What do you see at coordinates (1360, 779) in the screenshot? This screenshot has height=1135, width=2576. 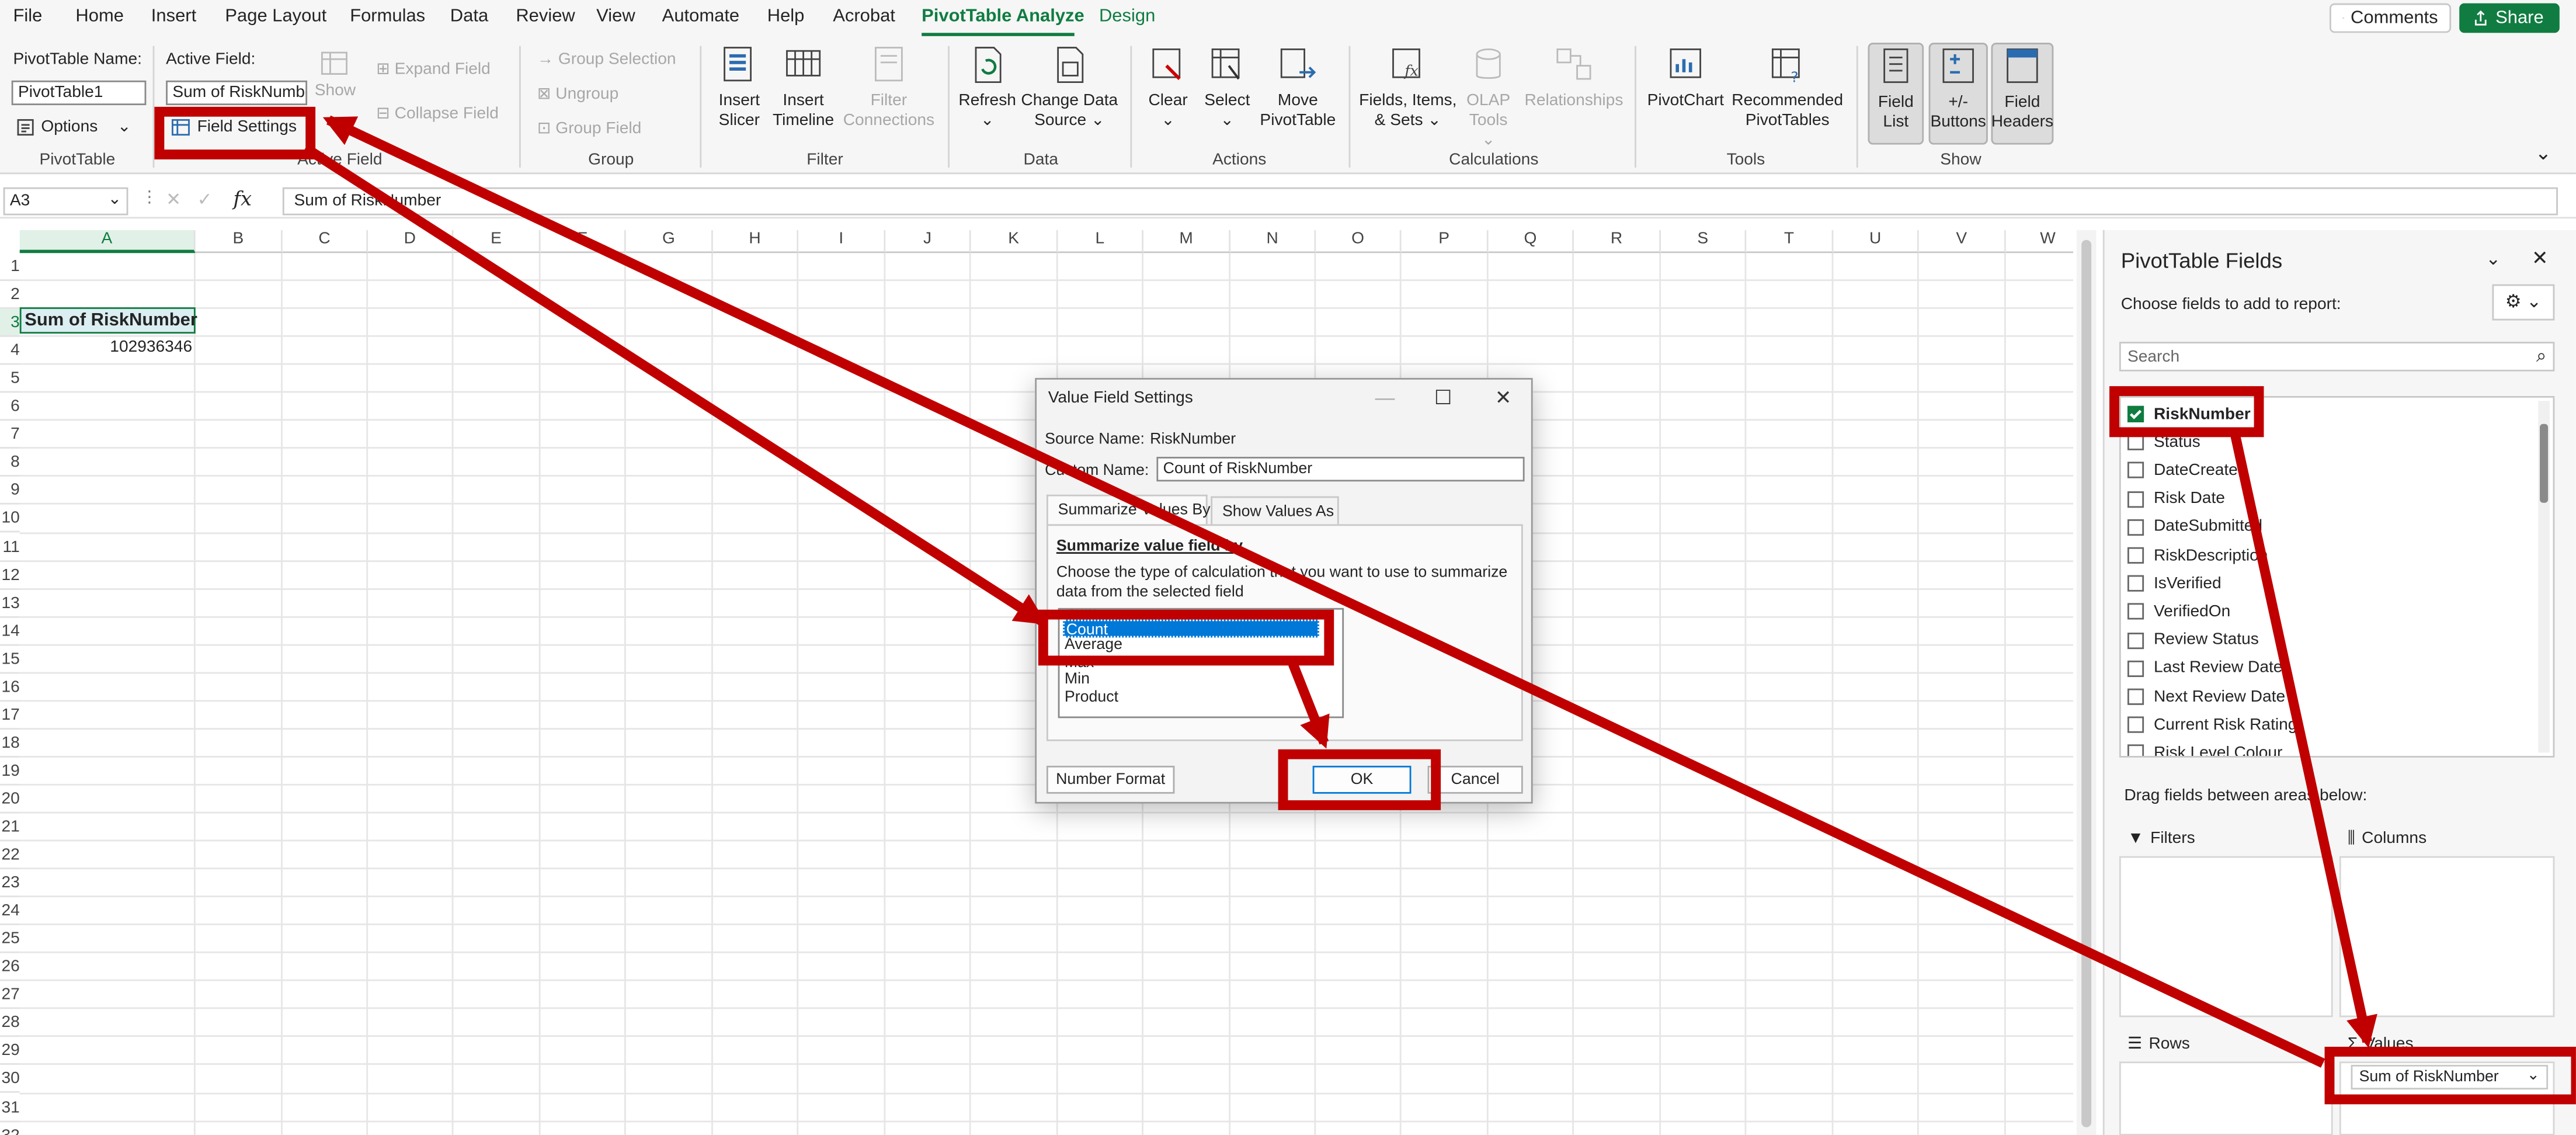 I see `annotation-box-ok` at bounding box center [1360, 779].